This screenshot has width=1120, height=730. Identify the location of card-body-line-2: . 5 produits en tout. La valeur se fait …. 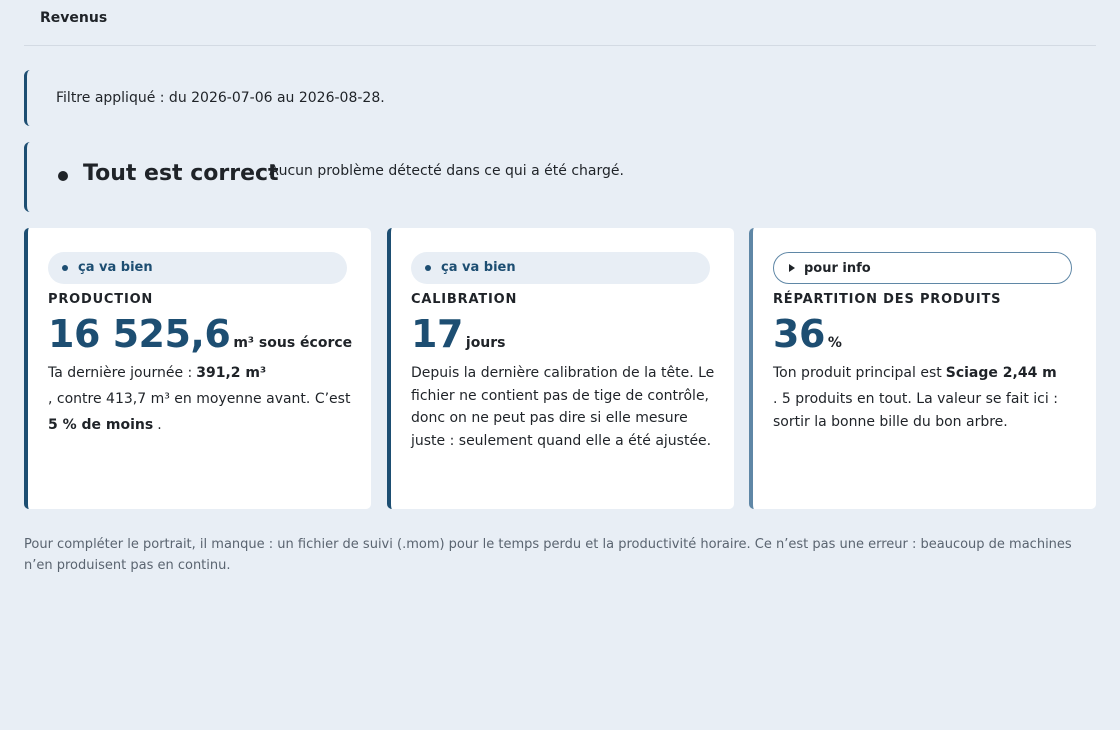
(915, 410).